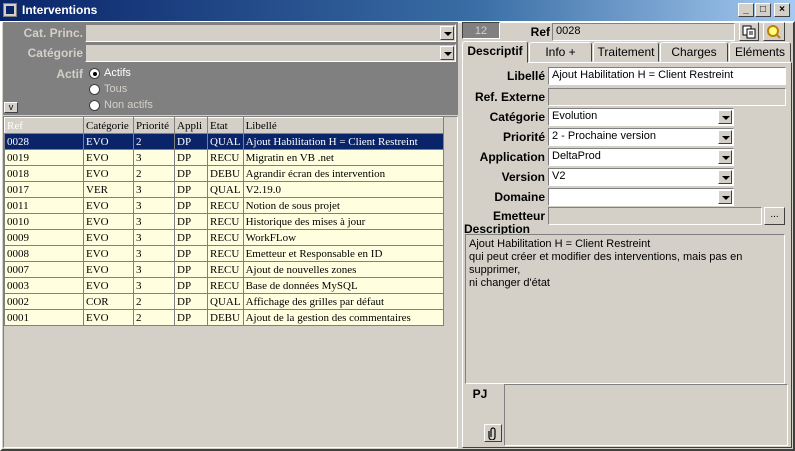 The width and height of the screenshot is (795, 451). I want to click on app-icon, so click(10, 10).